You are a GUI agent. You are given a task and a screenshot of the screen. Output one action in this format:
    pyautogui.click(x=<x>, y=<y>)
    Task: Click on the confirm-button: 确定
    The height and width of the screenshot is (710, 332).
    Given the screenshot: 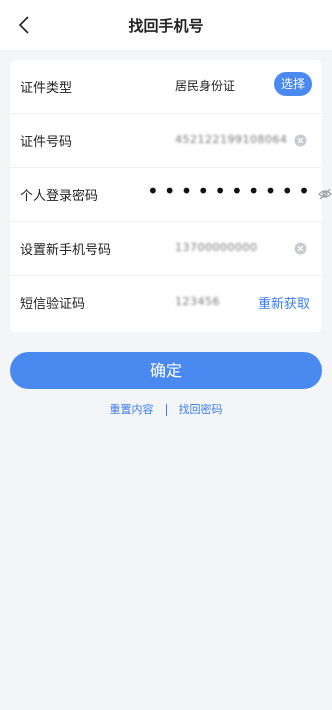 What is the action you would take?
    pyautogui.click(x=166, y=370)
    